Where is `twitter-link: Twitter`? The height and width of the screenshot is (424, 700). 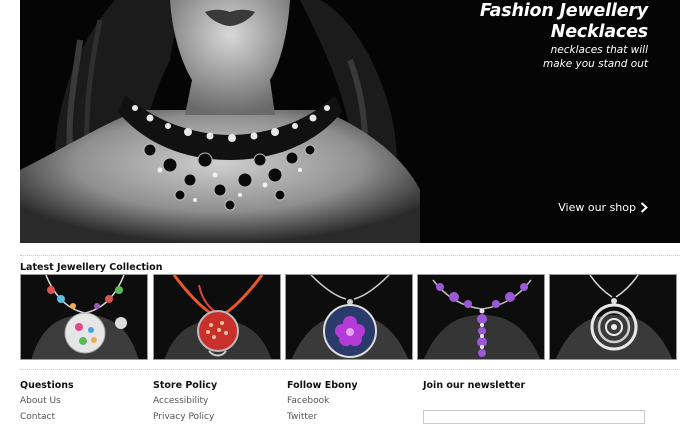 twitter-link: Twitter is located at coordinates (322, 417).